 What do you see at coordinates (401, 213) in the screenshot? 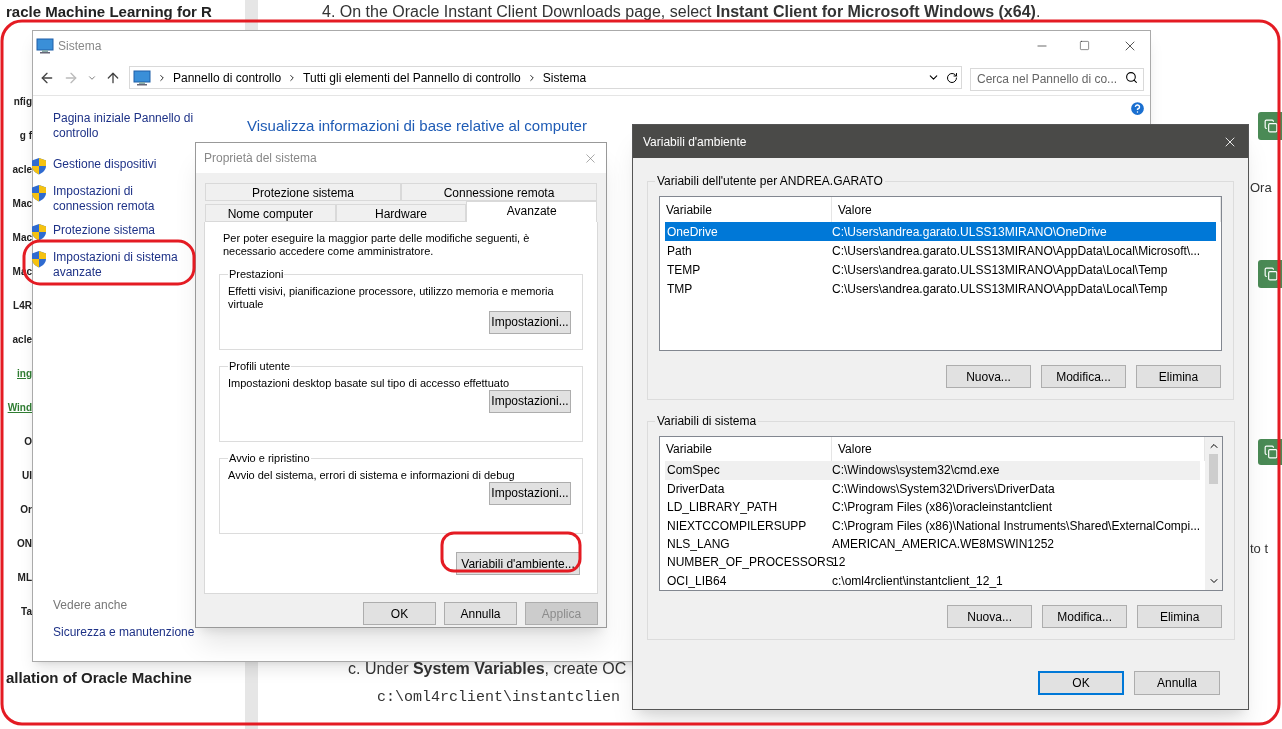
I see `tab: Hardware` at bounding box center [401, 213].